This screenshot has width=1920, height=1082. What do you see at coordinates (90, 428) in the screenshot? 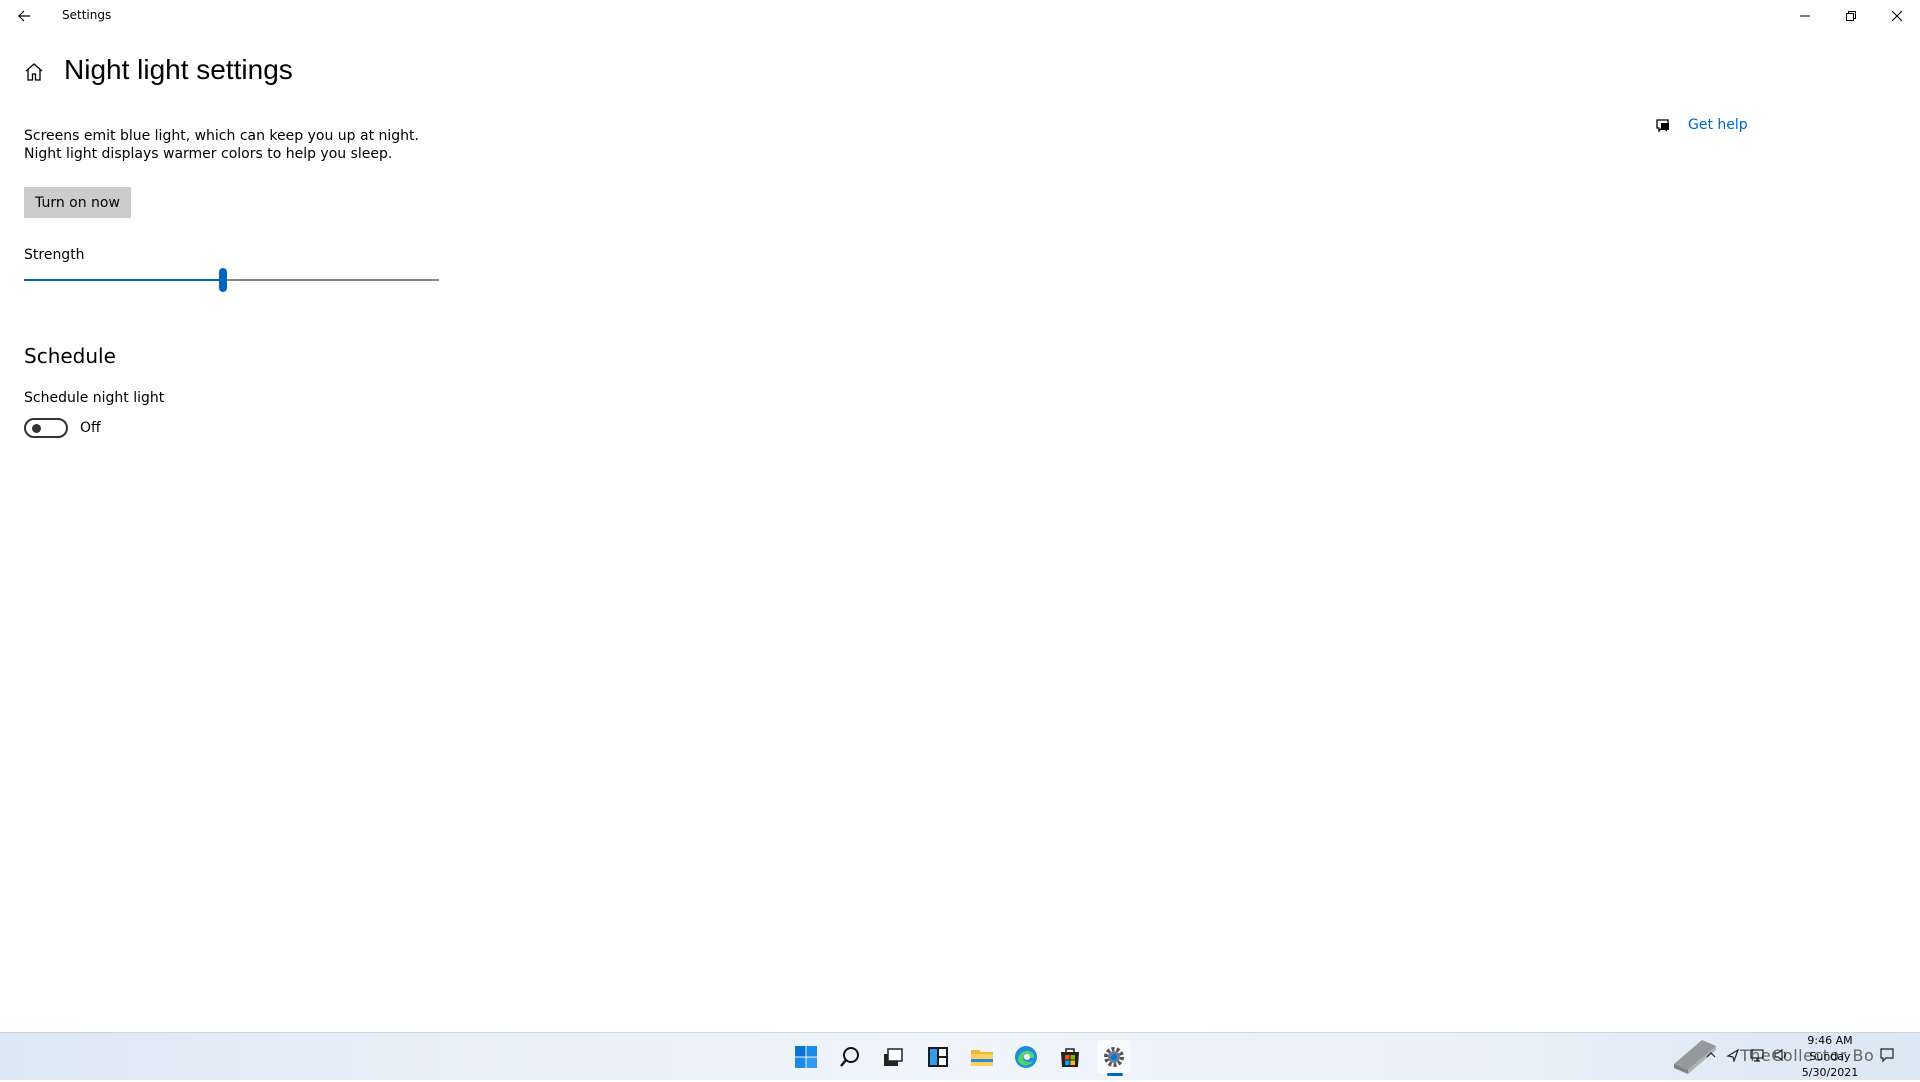
I see `toggle-state-text: Off` at bounding box center [90, 428].